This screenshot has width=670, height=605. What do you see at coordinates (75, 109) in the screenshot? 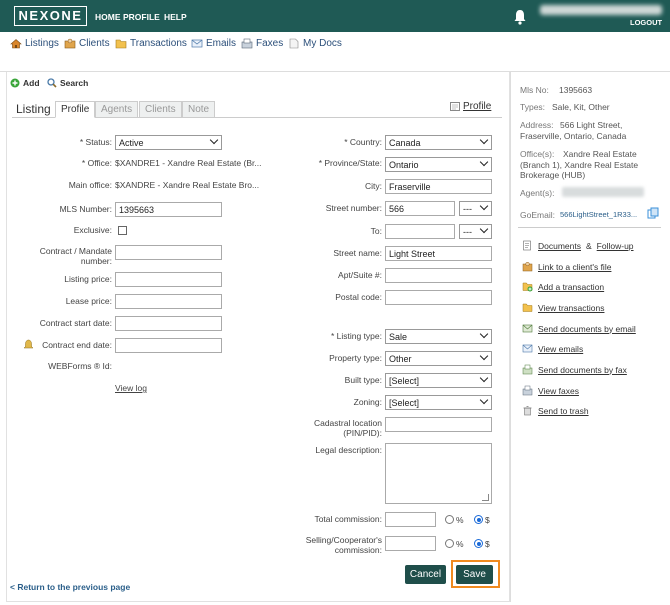
I see `tab-profile: Profile` at bounding box center [75, 109].